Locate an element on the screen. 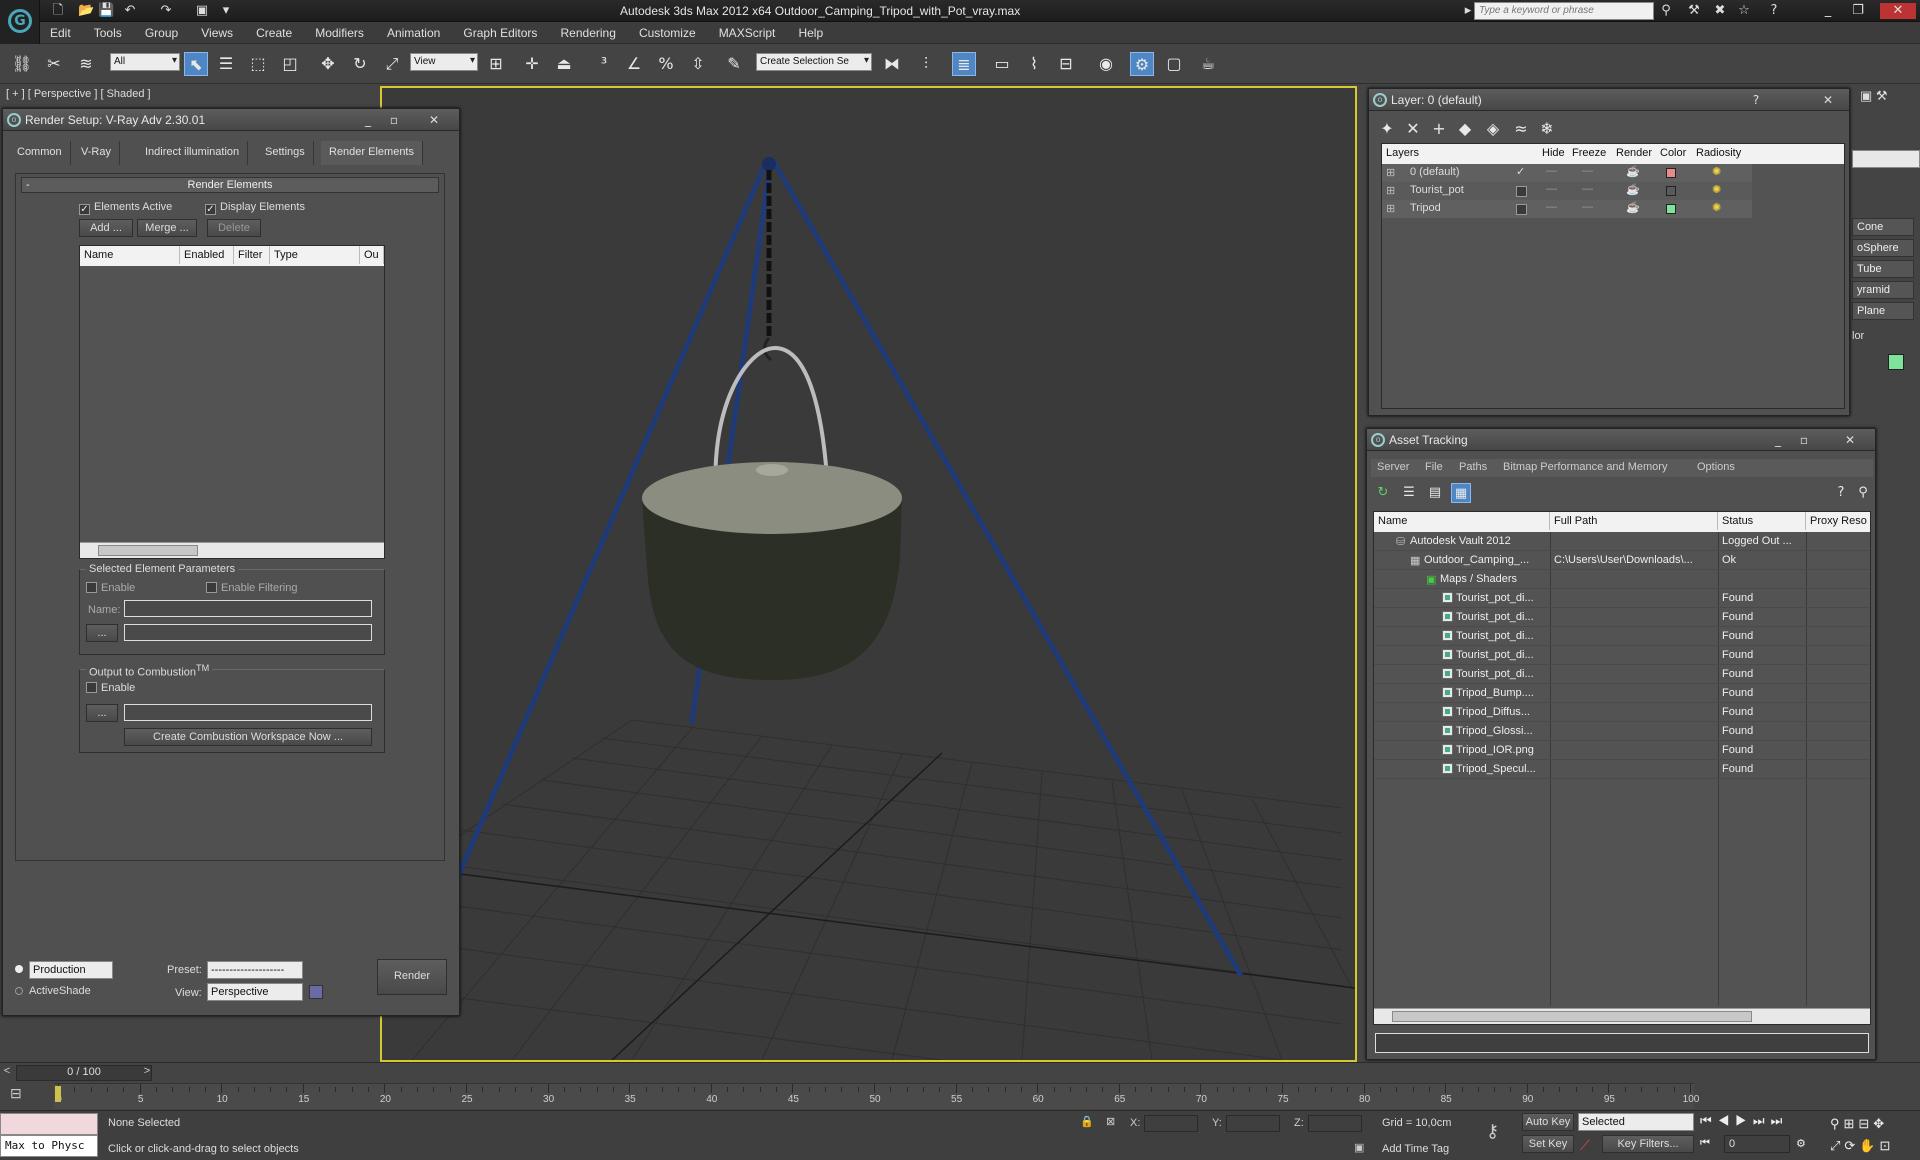  preset-dropdown: -------------------- is located at coordinates (255, 970).